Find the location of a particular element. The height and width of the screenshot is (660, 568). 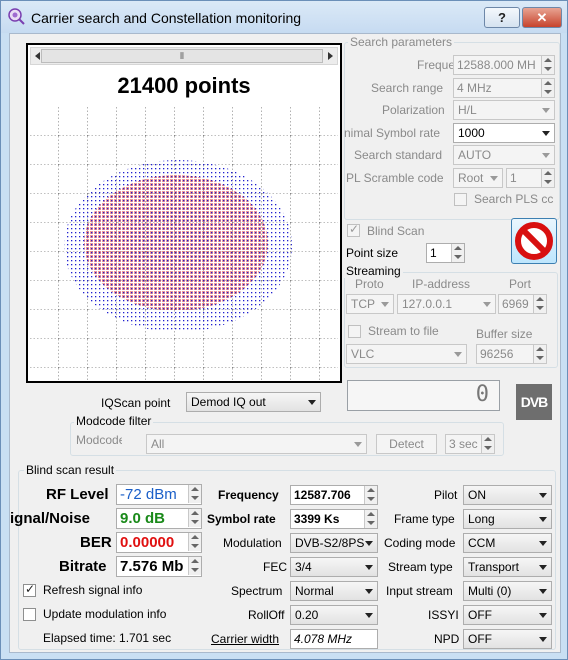

detect-timeout-input: 3 sec is located at coordinates (470, 444).